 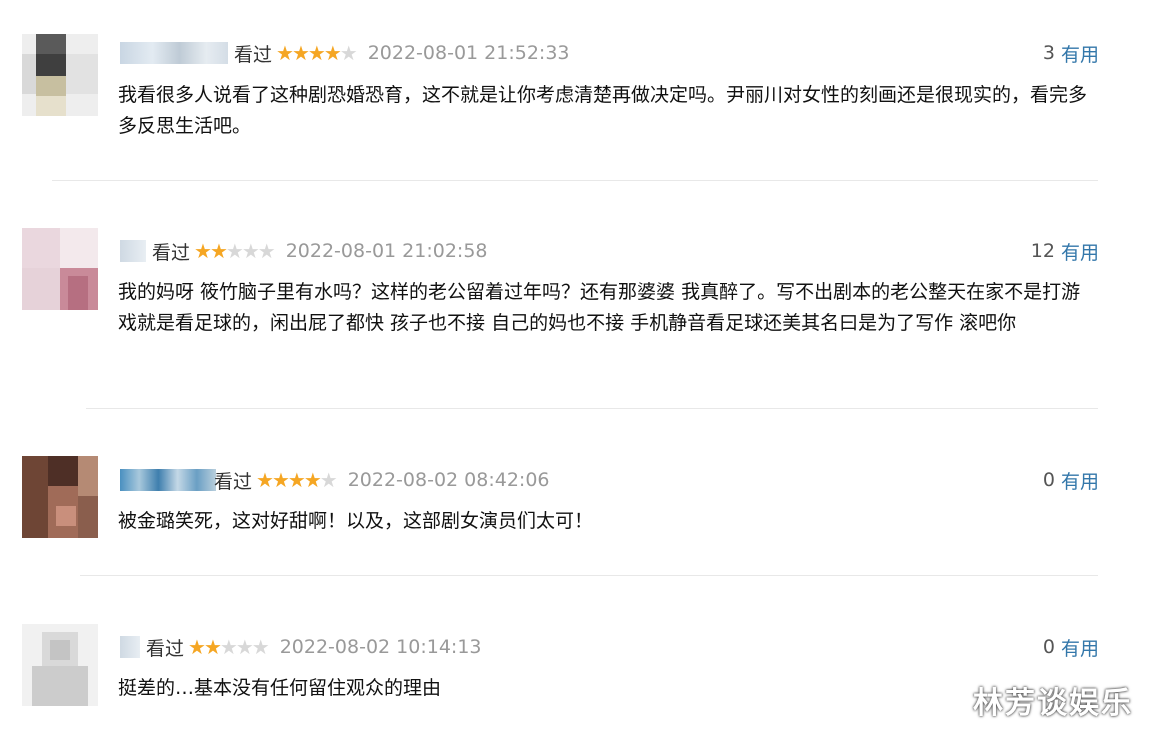 I want to click on useful-vote: 3 有用, so click(x=1070, y=53).